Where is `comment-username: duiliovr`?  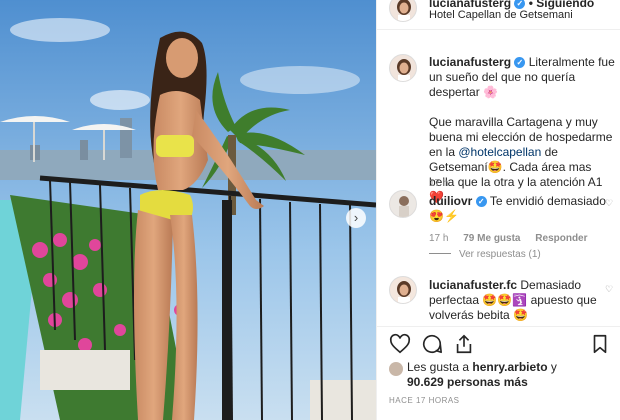 comment-username: duiliovr is located at coordinates (450, 201).